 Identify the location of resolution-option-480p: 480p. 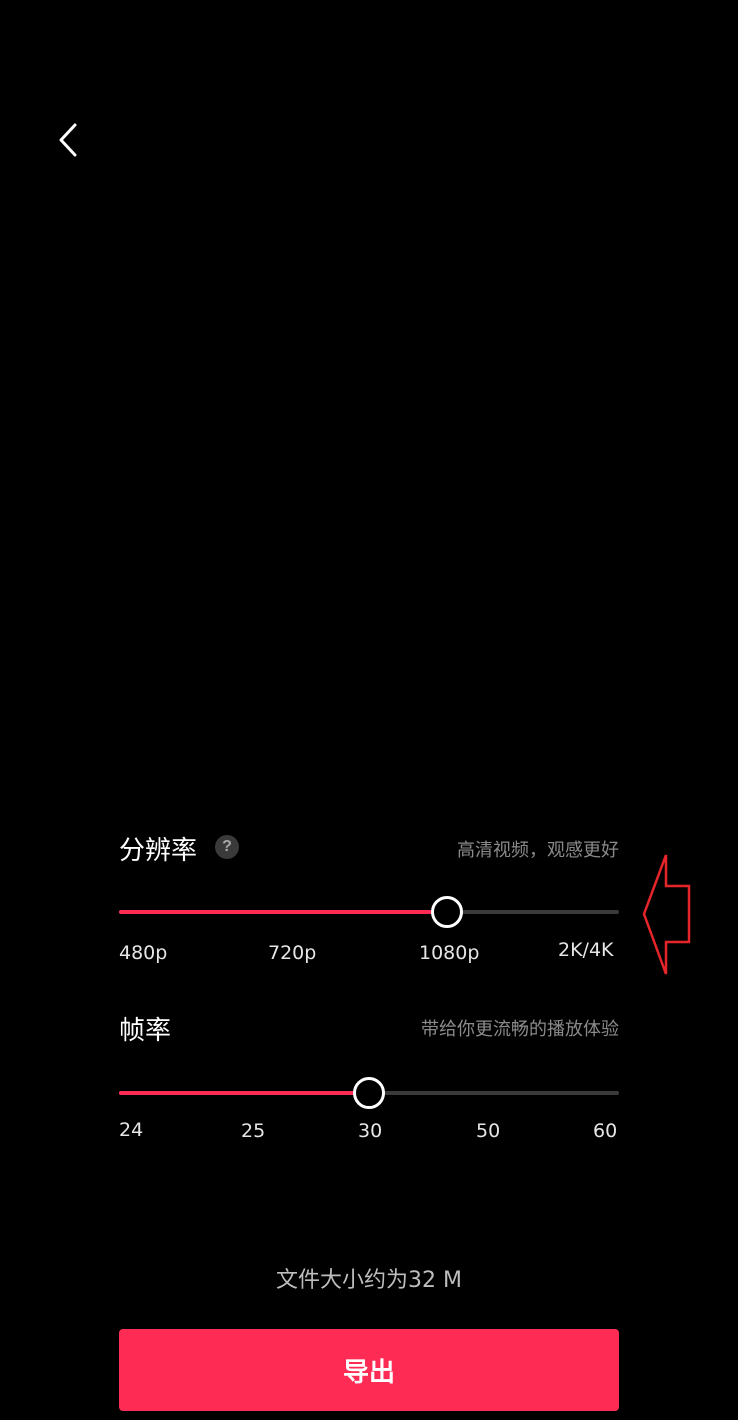
(143, 953).